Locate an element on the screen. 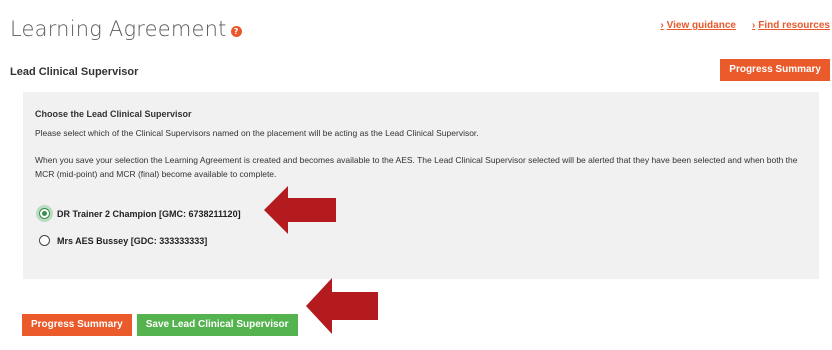 The height and width of the screenshot is (350, 832). top-links: › View guidance › Find resources is located at coordinates (745, 25).